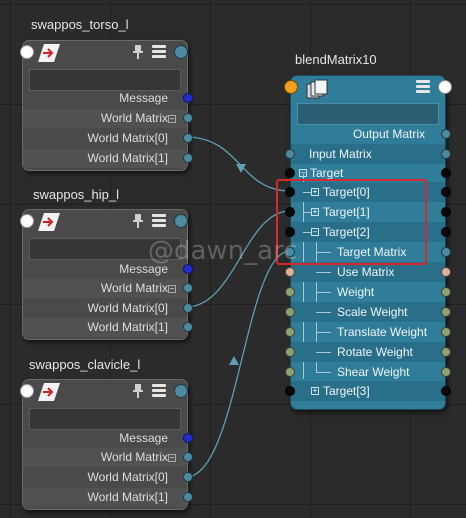 The height and width of the screenshot is (518, 466). Describe the element at coordinates (85, 364) in the screenshot. I see `node-title: swappos_clavicle_l` at that location.